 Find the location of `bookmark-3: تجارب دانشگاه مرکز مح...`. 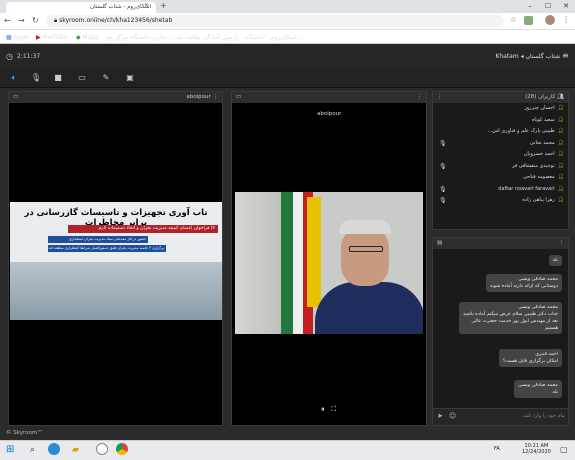

bookmark-3: تجارب دانشگاه مرکز مح... is located at coordinates (139, 37).